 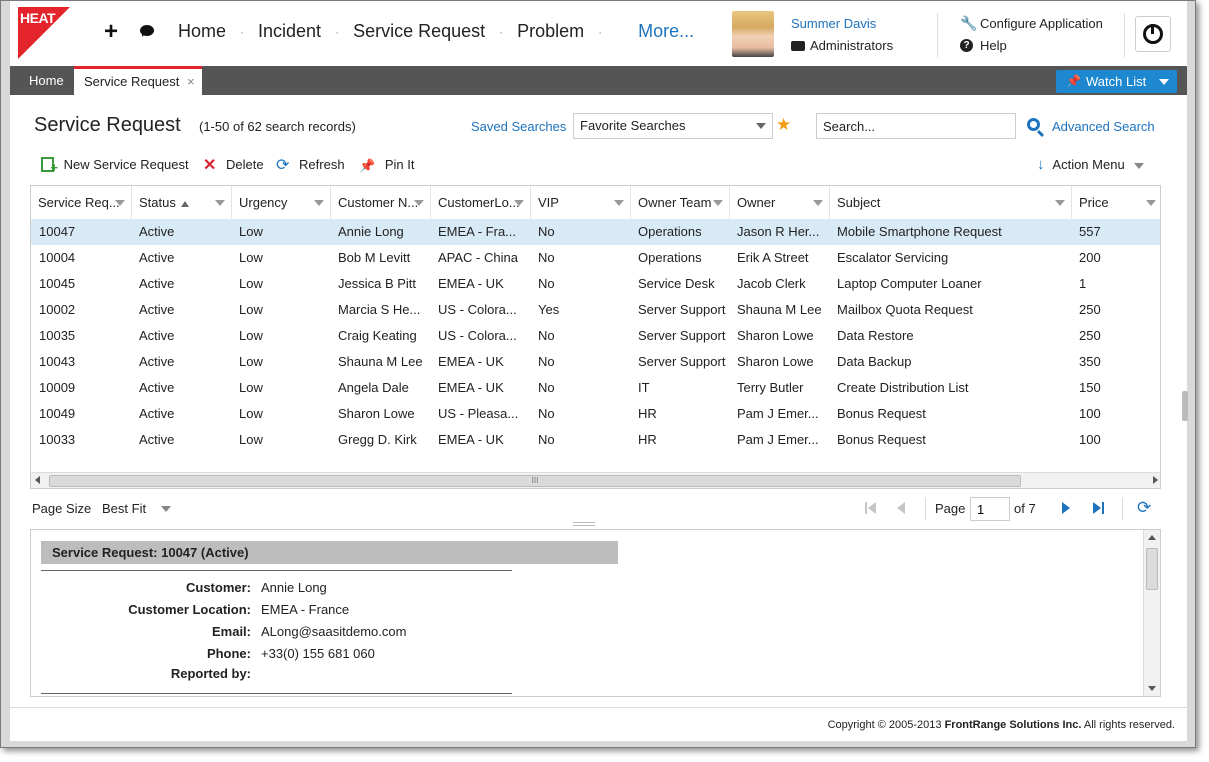 I want to click on refresh-icon: ⟳, so click(x=1144, y=508).